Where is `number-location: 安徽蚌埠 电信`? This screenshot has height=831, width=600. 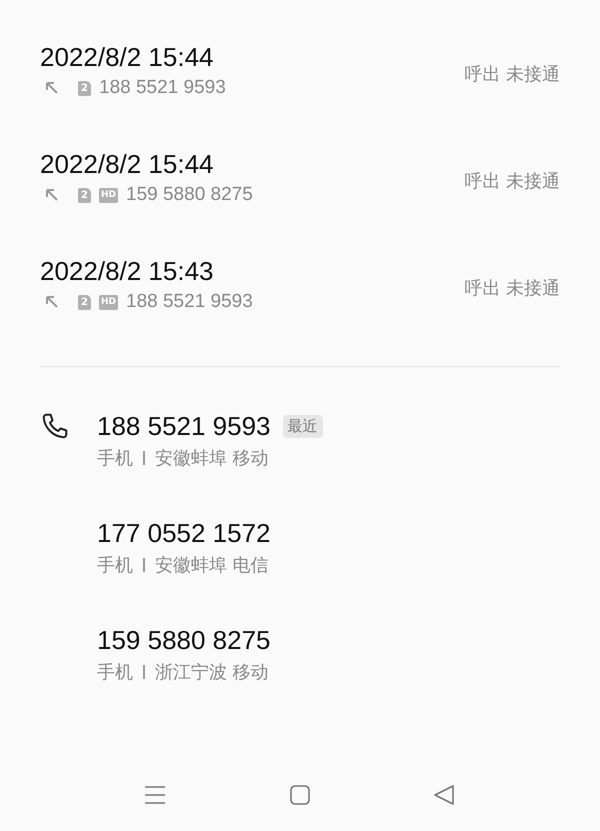 number-location: 安徽蚌埠 电信 is located at coordinates (212, 565).